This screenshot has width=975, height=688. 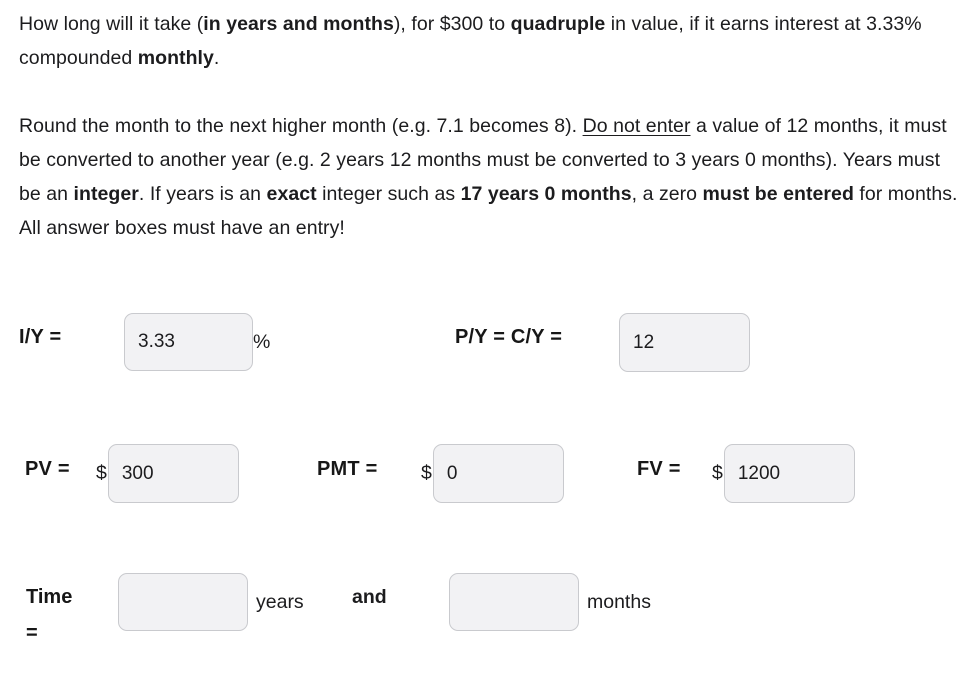 What do you see at coordinates (49, 615) in the screenshot?
I see `time-label: Time =` at bounding box center [49, 615].